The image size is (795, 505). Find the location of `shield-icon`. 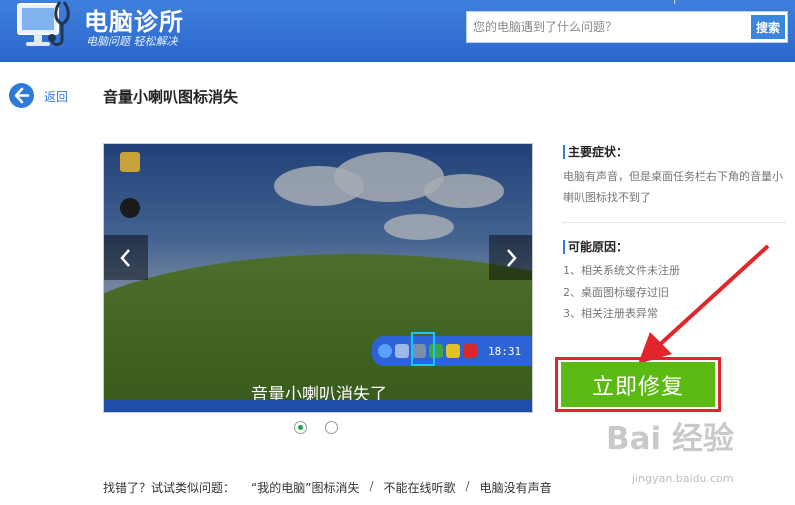

shield-icon is located at coordinates (453, 351).